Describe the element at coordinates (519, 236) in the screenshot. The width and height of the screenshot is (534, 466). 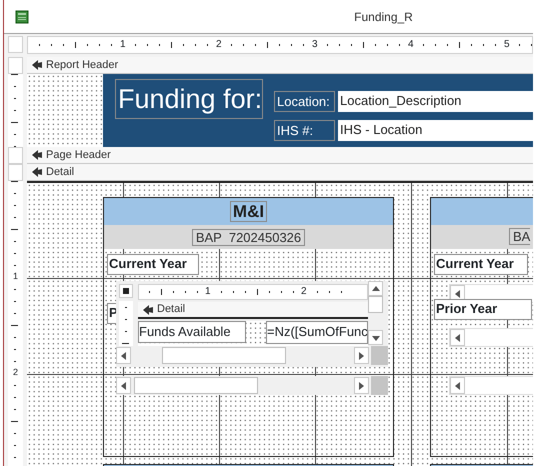
I see `code-label: BA` at that location.